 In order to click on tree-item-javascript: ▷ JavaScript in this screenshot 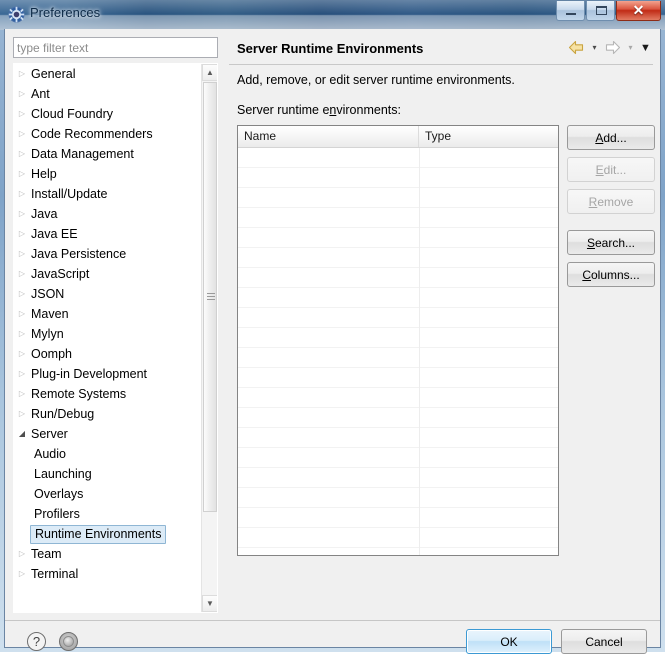, I will do `click(108, 274)`.